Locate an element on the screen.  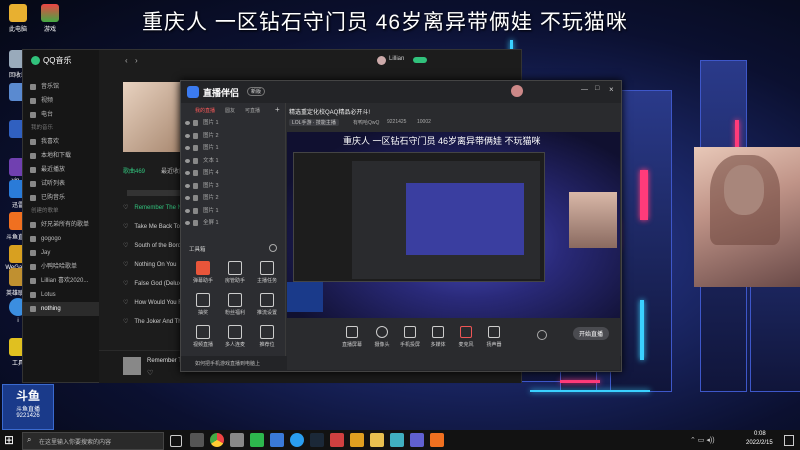
streamer-version-badge: 新版 is located at coordinates (256, 91).